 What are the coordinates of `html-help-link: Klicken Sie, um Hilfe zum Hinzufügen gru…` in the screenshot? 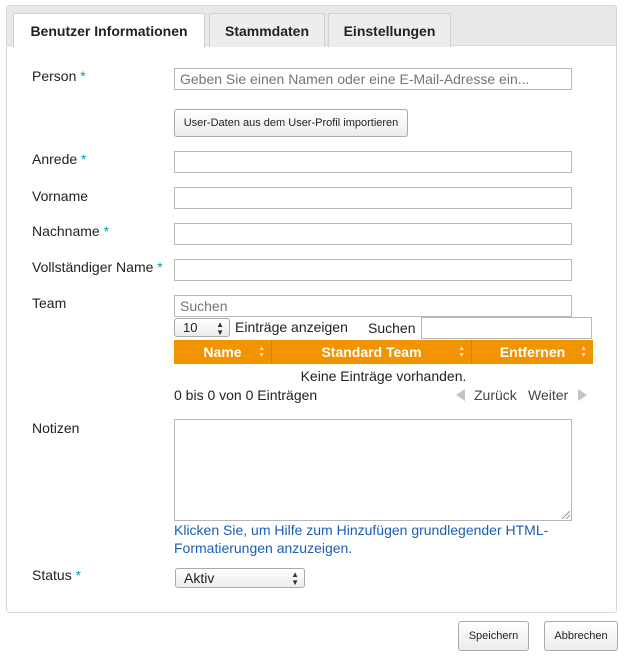 It's located at (374, 539).